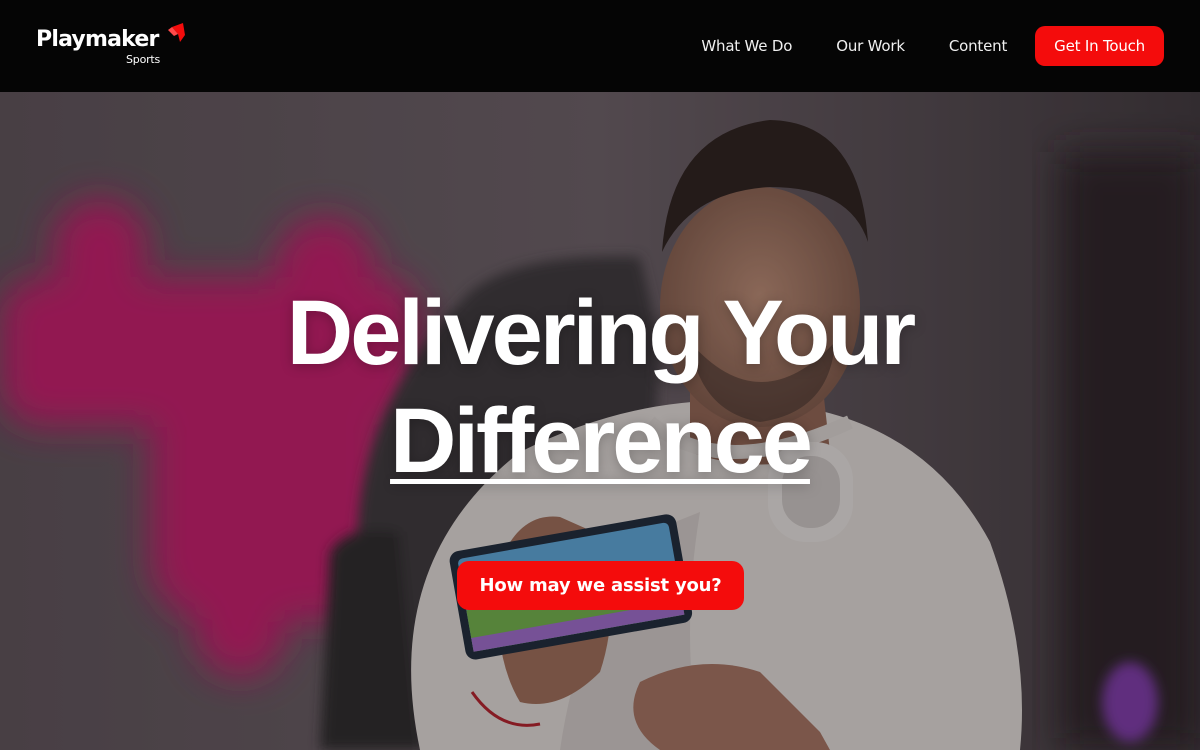  I want to click on hero-headline-underlined-word: Difference, so click(601, 441).